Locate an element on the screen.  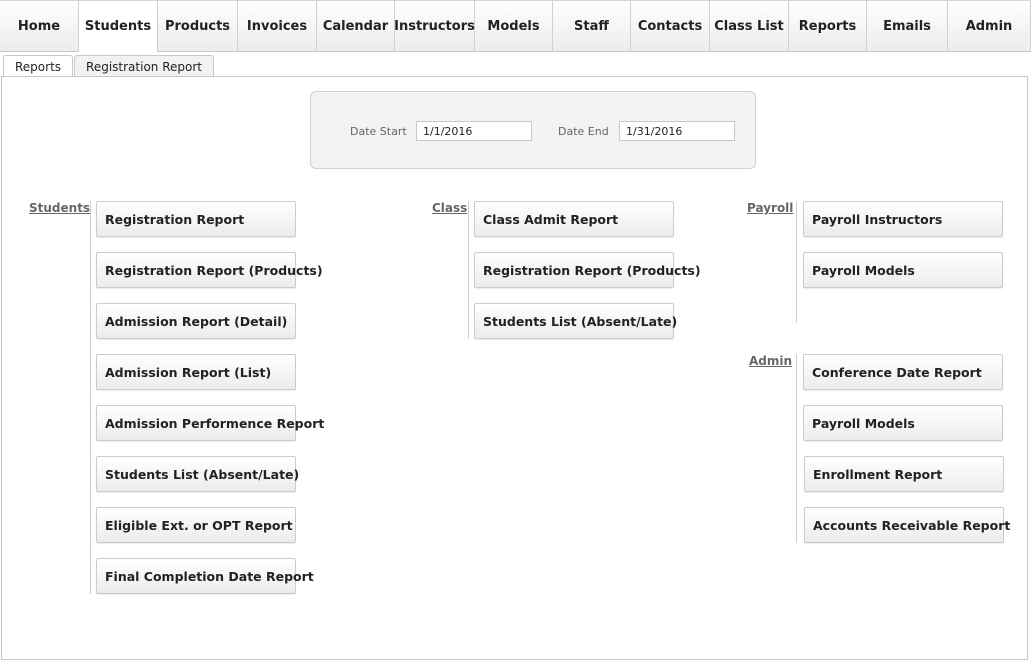
sub-tab-bar: Reports Registration Report is located at coordinates (109, 66).